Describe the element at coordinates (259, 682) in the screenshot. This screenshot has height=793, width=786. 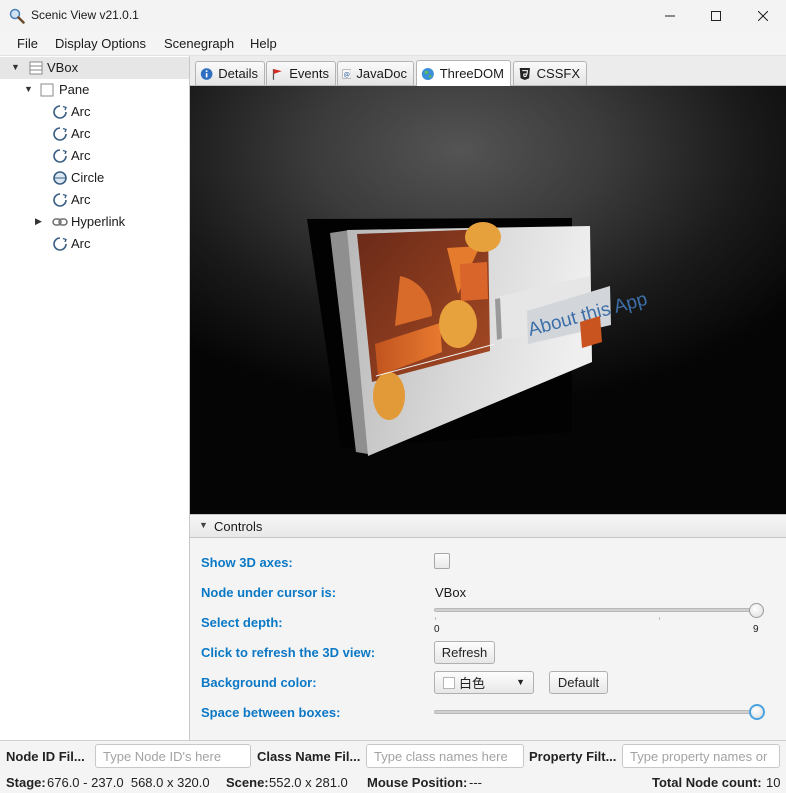
I see `background-color-label: Background color:` at that location.